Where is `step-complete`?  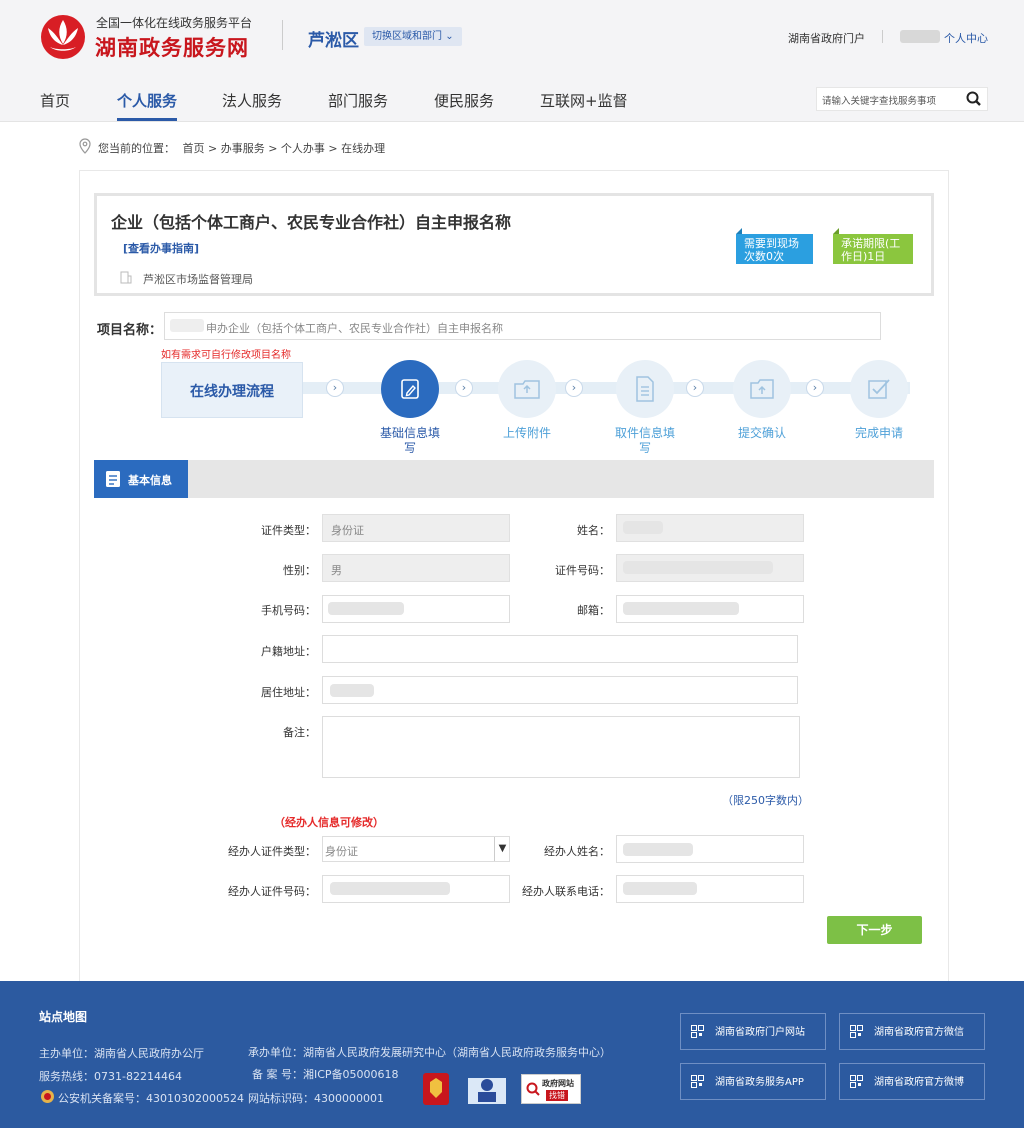 step-complete is located at coordinates (879, 389).